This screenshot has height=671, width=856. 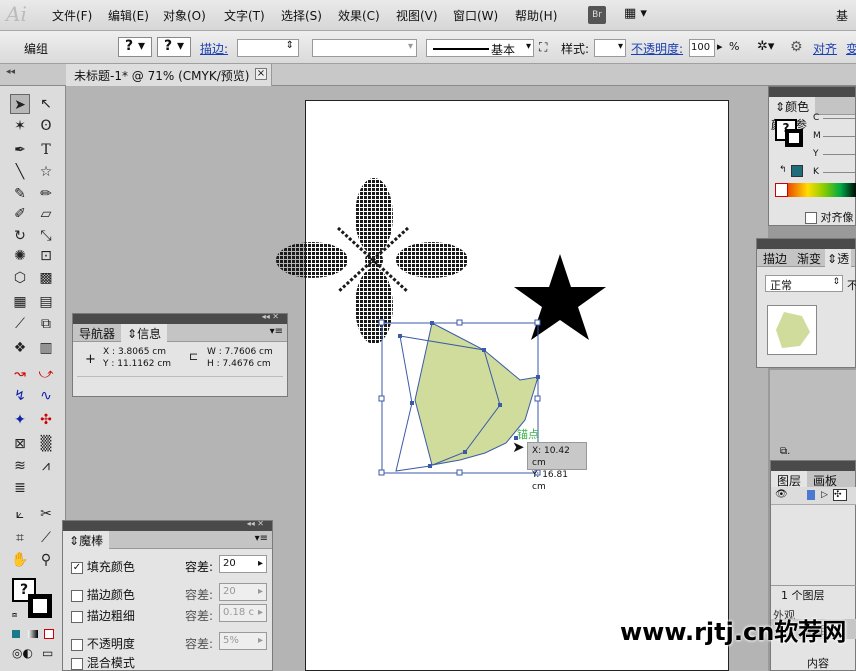 I want to click on slider-m, so click(x=839, y=136).